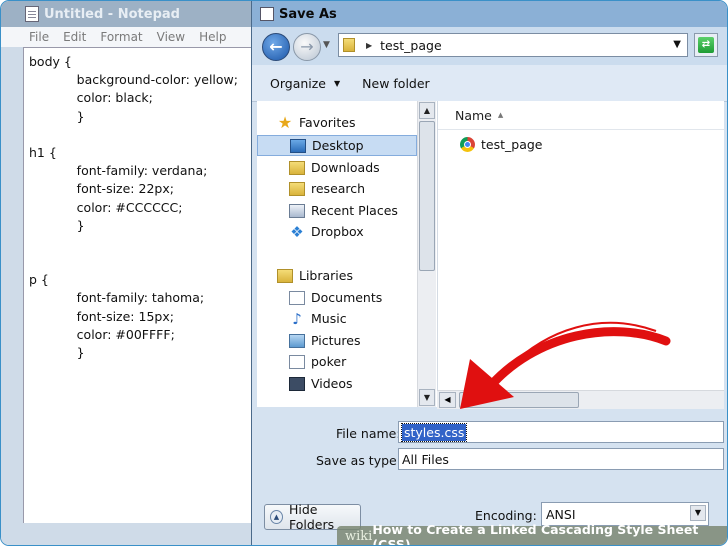  What do you see at coordinates (561, 514) in the screenshot?
I see `encoding-value: ANSI` at bounding box center [561, 514].